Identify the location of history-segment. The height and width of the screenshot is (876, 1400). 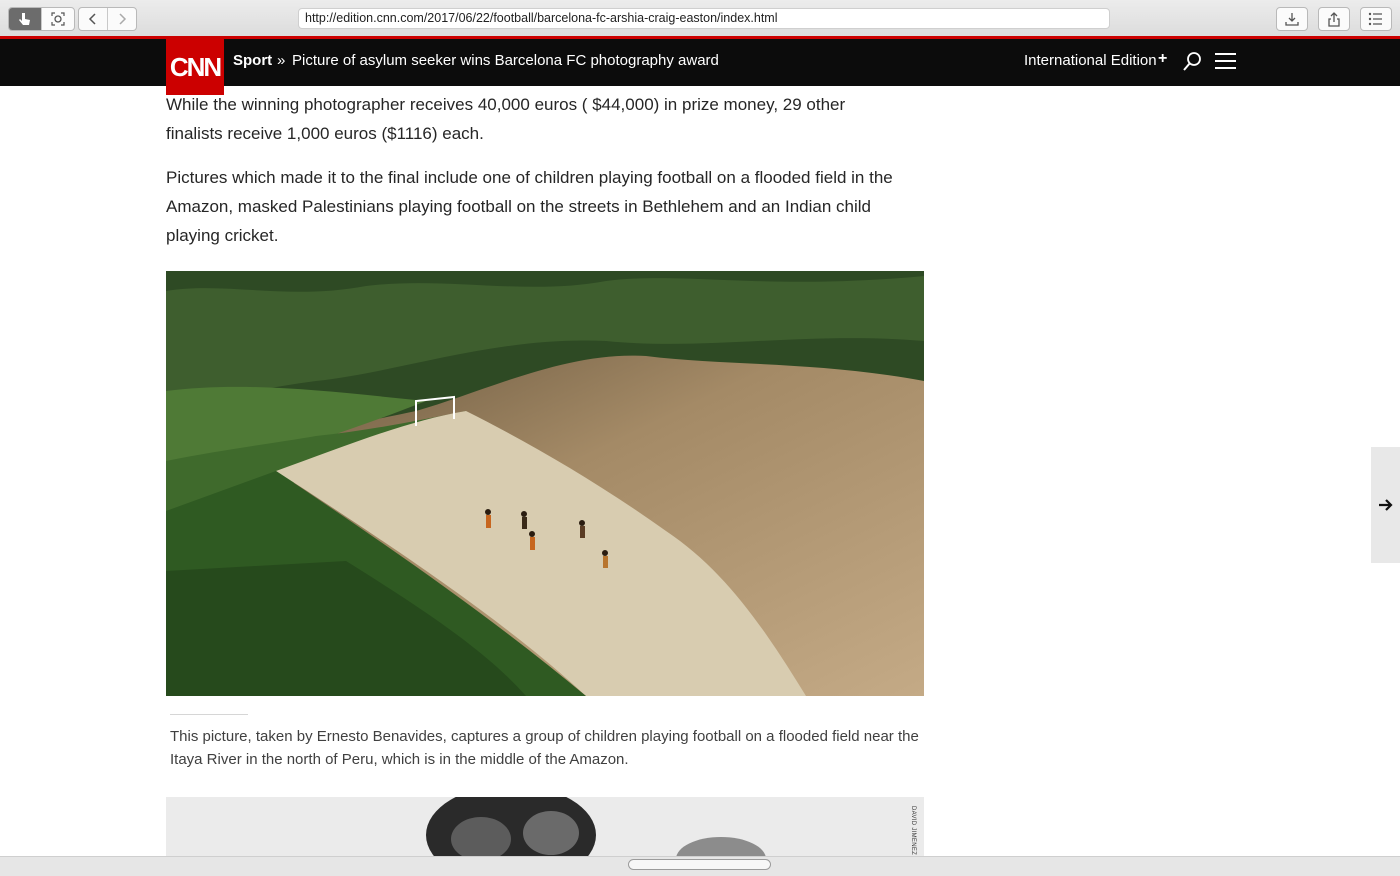
(107, 19).